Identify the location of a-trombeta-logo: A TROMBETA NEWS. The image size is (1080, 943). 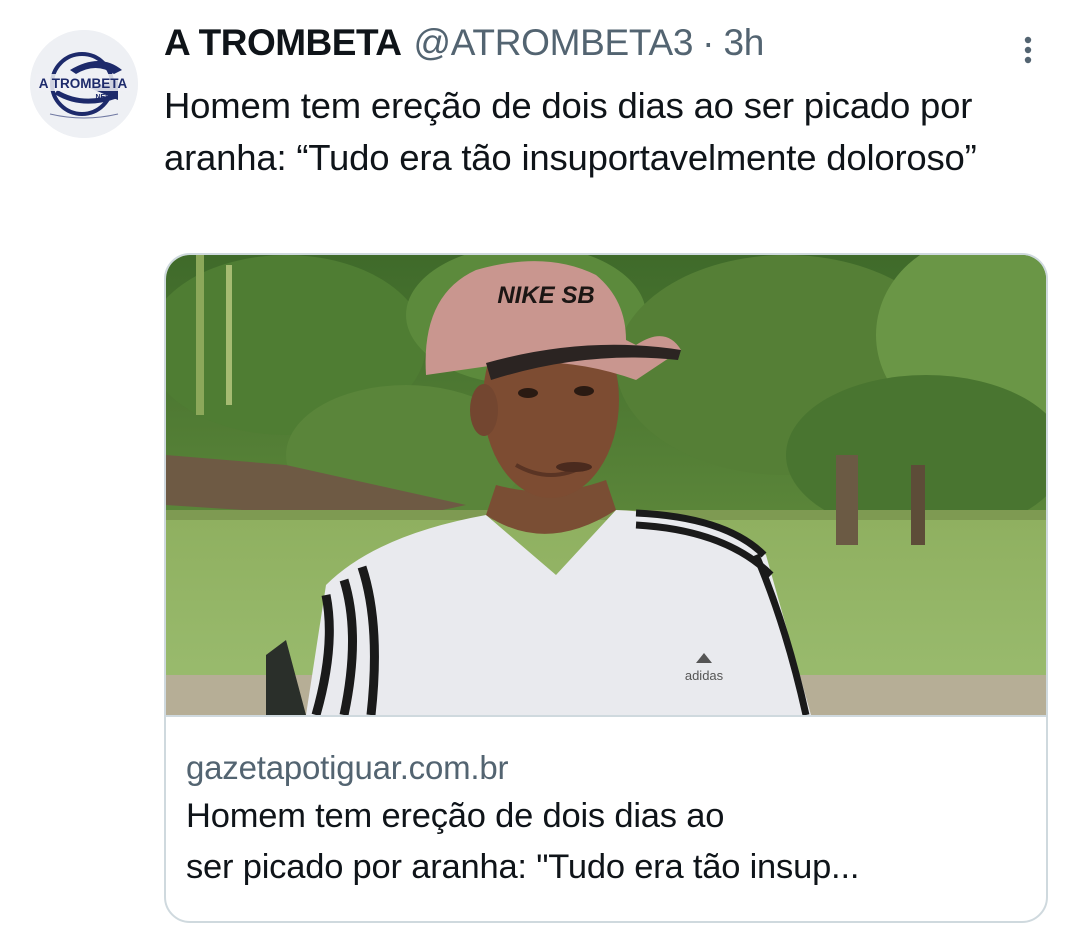
(84, 84).